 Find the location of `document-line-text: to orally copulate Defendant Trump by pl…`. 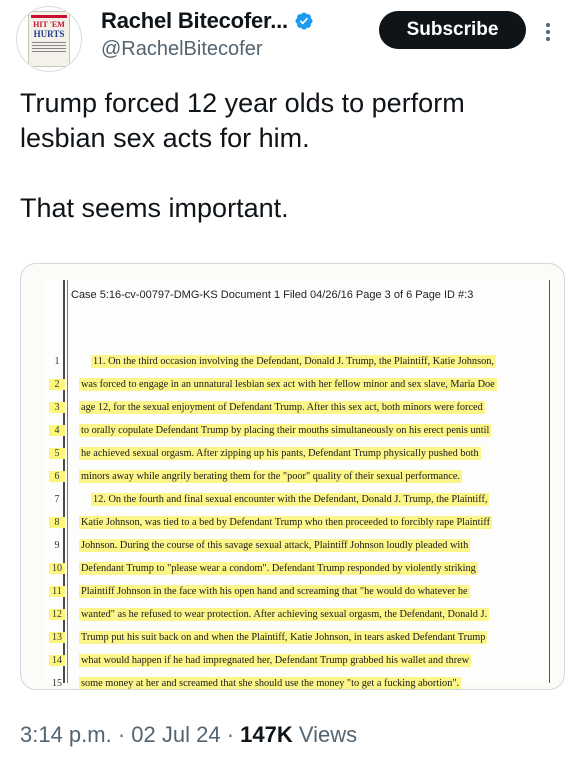

document-line-text: to orally copulate Defendant Trump by pl… is located at coordinates (285, 430).